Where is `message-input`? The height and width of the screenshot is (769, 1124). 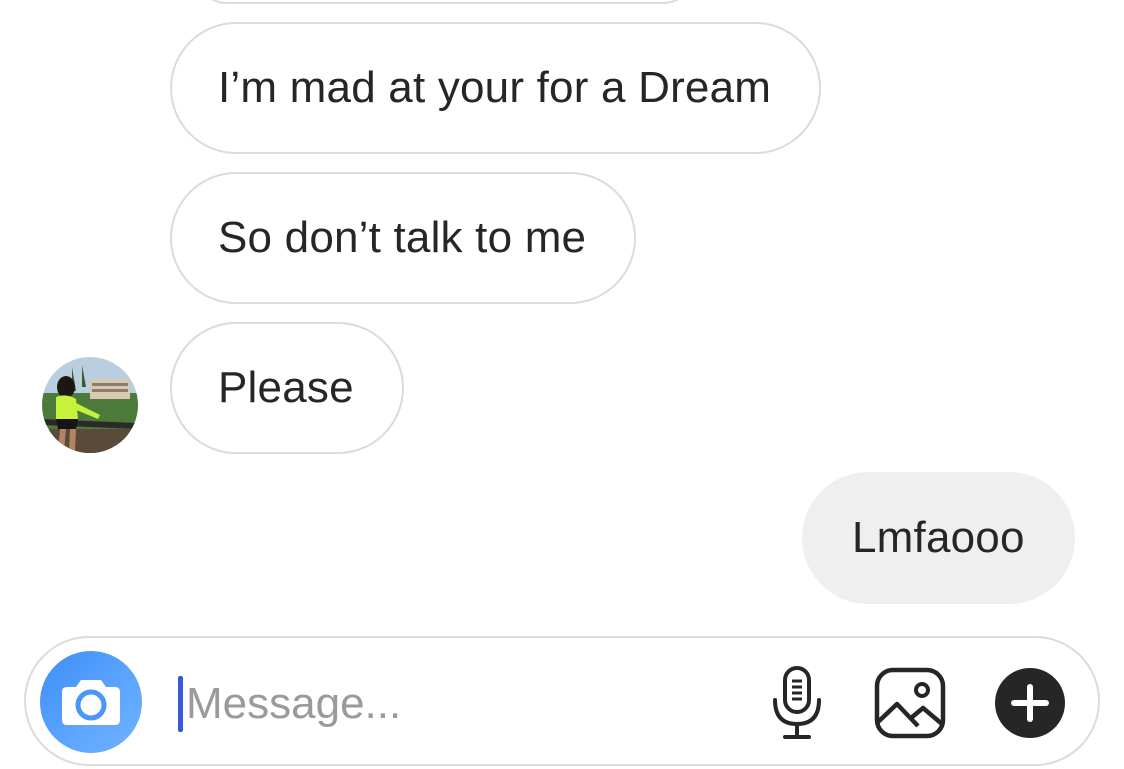 message-input is located at coordinates (466, 704).